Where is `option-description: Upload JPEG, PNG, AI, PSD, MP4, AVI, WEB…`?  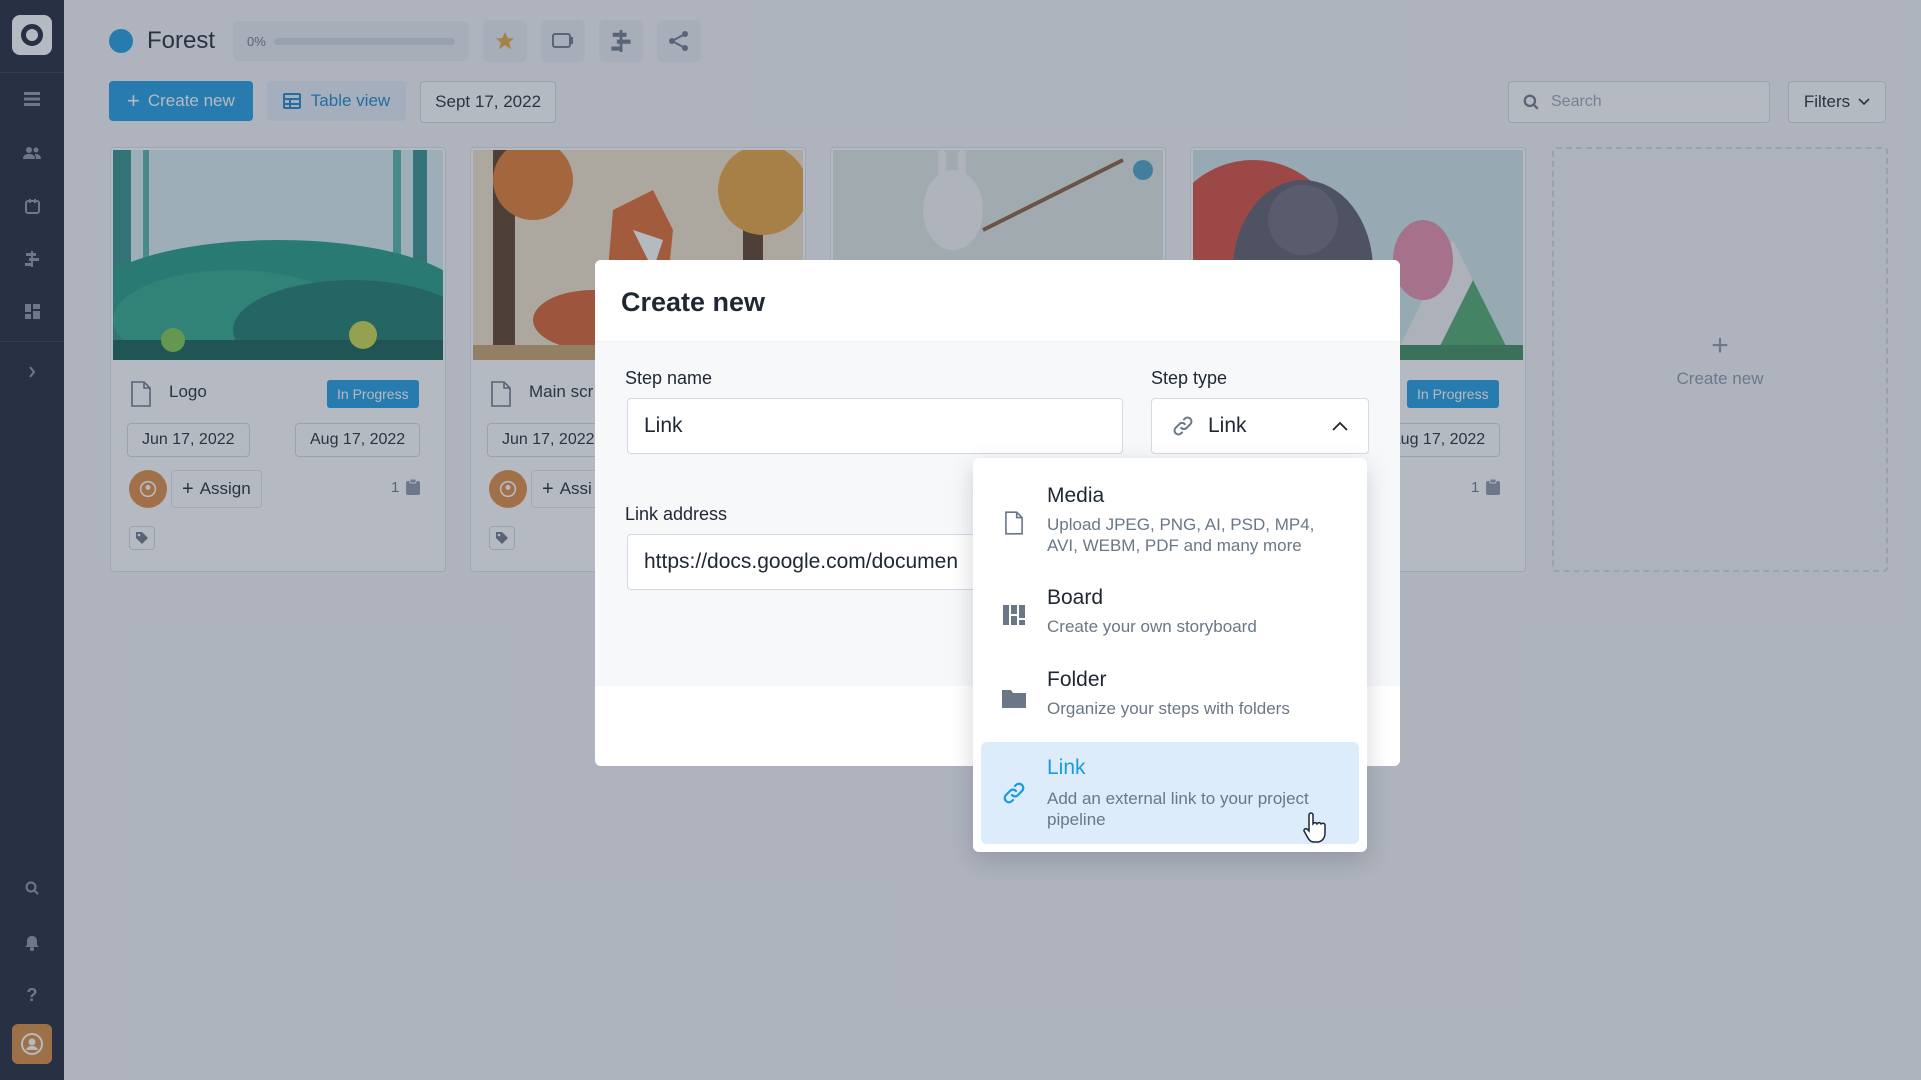
option-description: Upload JPEG, PNG, AI, PSD, MP4, AVI, WEB… is located at coordinates (1181, 535).